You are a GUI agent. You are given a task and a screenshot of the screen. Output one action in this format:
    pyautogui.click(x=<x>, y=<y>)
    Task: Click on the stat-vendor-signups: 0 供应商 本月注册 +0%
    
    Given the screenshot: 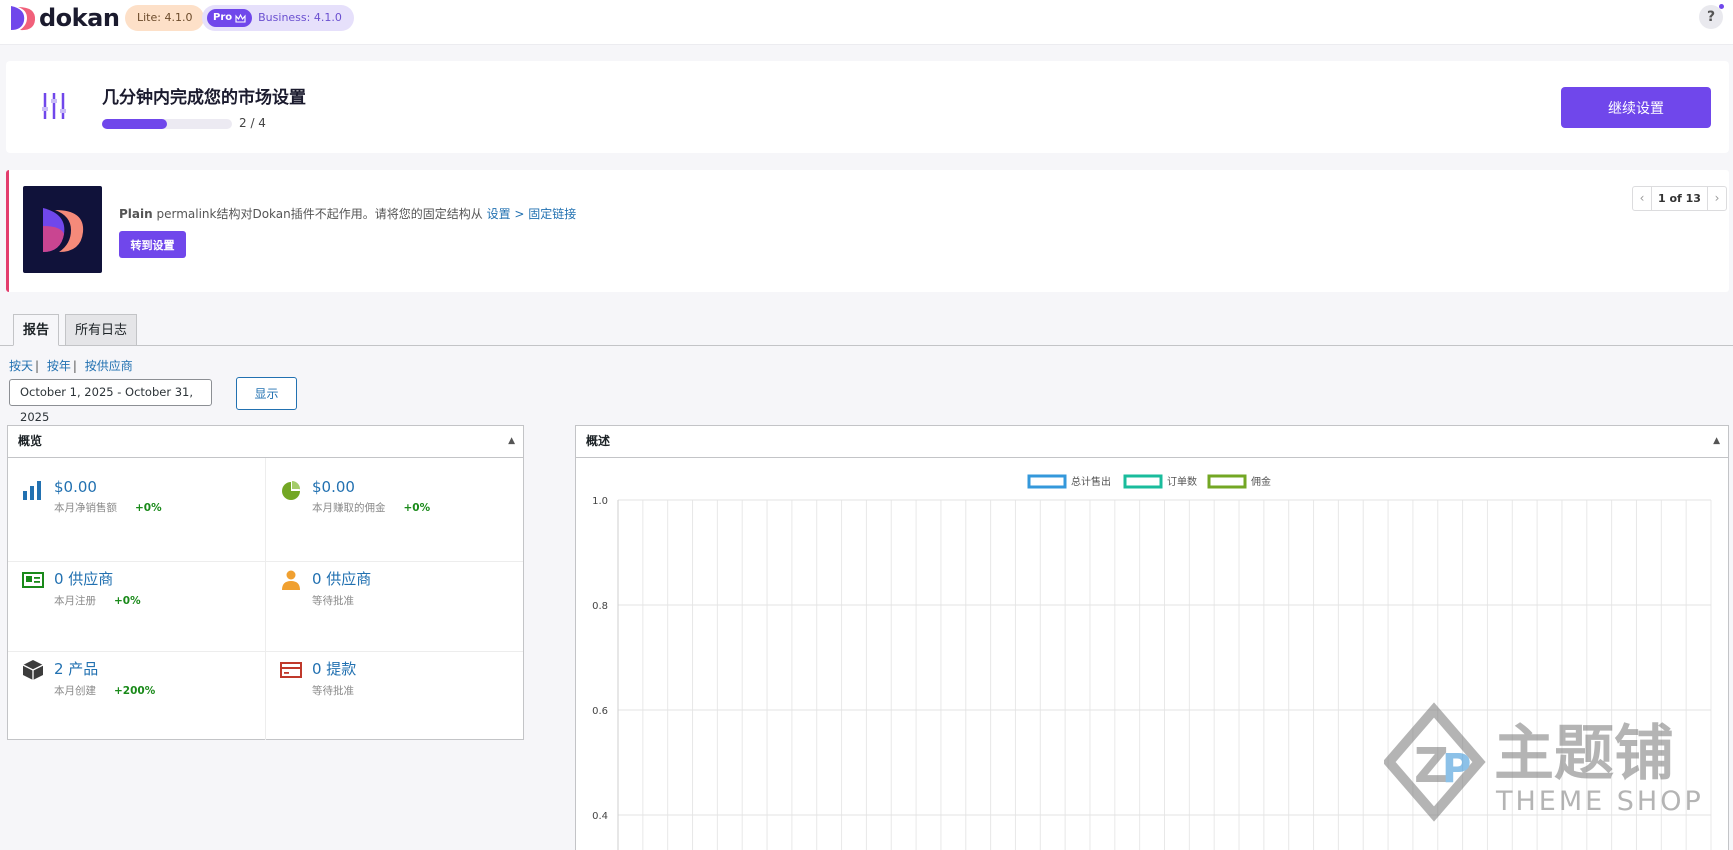 What is the action you would take?
    pyautogui.click(x=81, y=588)
    